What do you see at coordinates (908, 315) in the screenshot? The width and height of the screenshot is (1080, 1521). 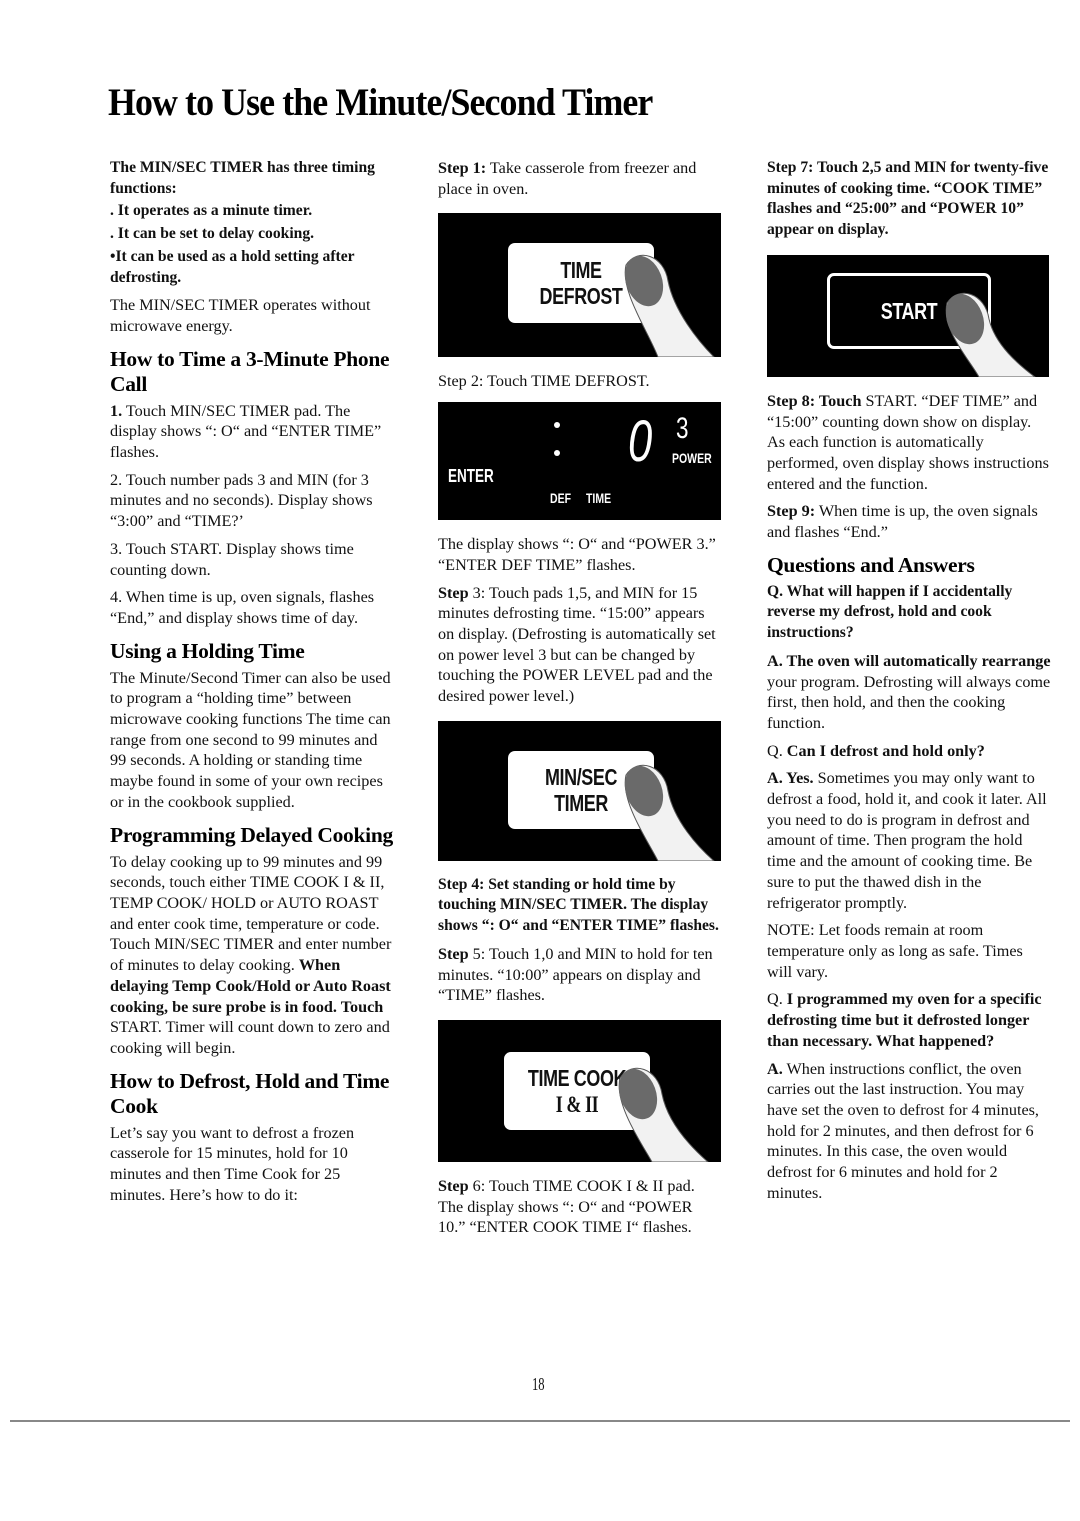 I see `start-illustration: START` at bounding box center [908, 315].